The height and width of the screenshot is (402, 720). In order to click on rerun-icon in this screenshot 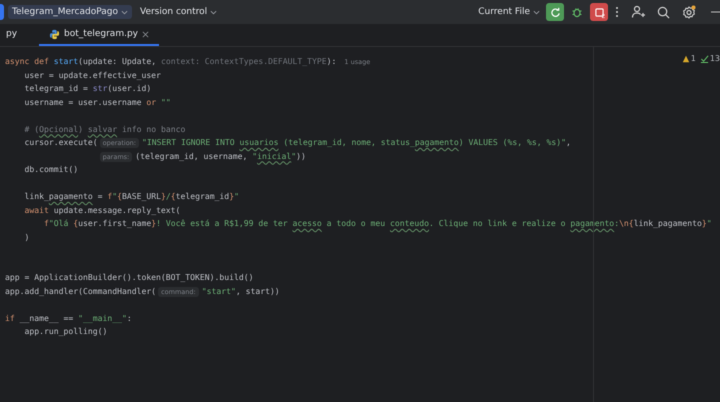, I will do `click(555, 12)`.